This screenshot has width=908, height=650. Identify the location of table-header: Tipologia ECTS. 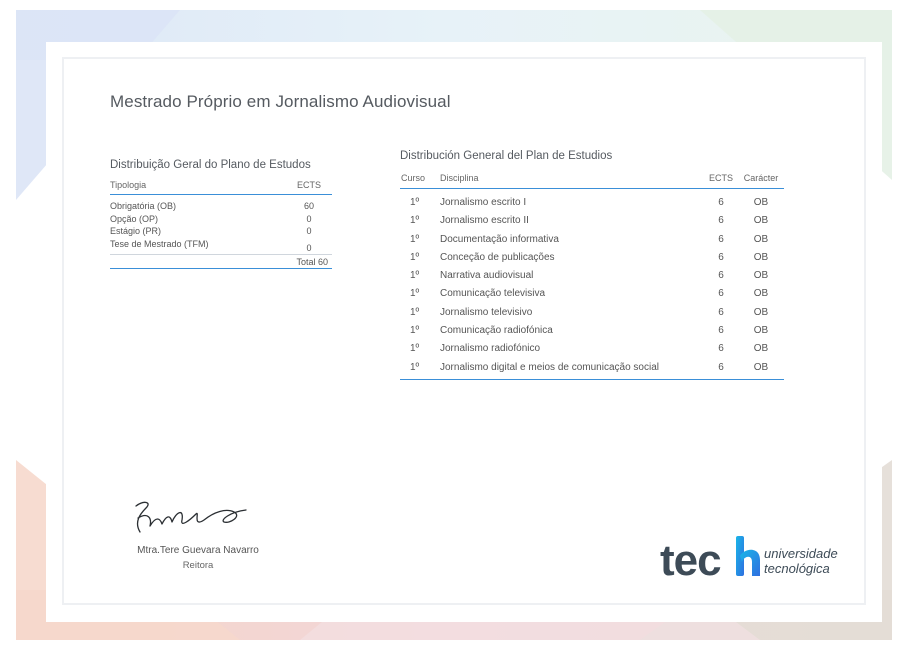
(221, 187).